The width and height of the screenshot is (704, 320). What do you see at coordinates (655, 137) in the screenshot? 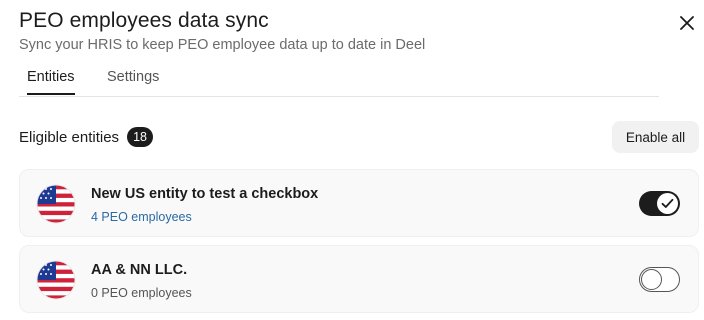
I see `enable-all-button: Enable all` at bounding box center [655, 137].